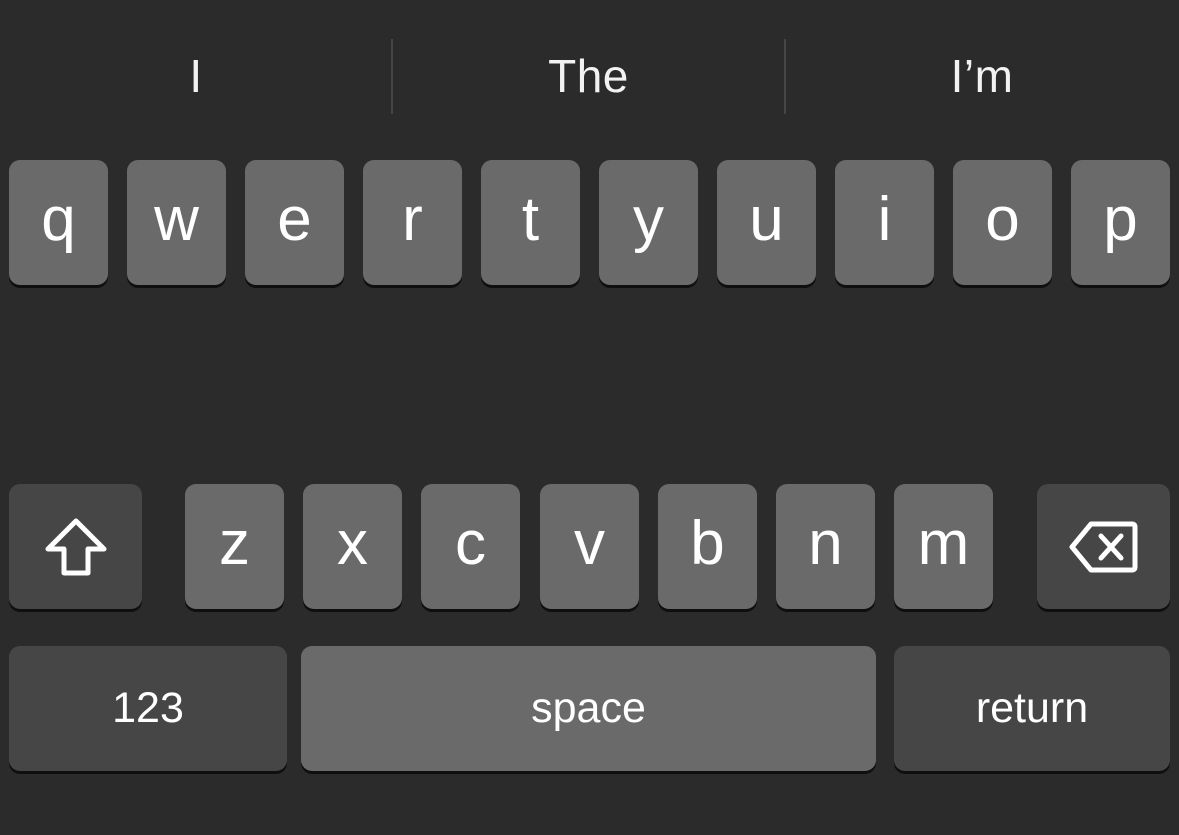 This screenshot has width=1179, height=835. I want to click on suggestion-3: I’m, so click(982, 76).